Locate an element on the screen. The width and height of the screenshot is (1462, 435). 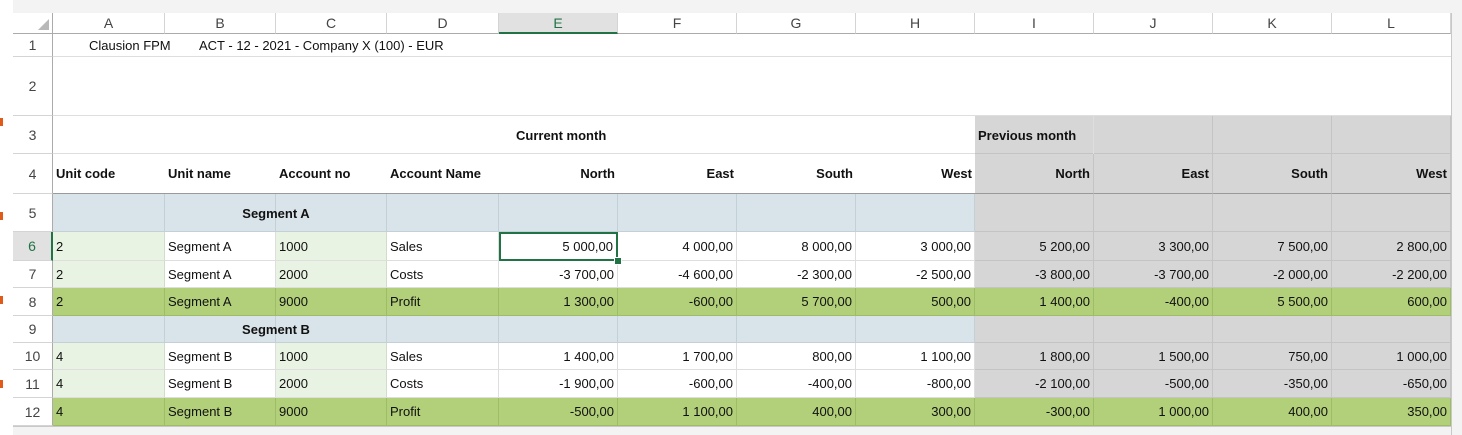
select-all-button is located at coordinates (33, 23).